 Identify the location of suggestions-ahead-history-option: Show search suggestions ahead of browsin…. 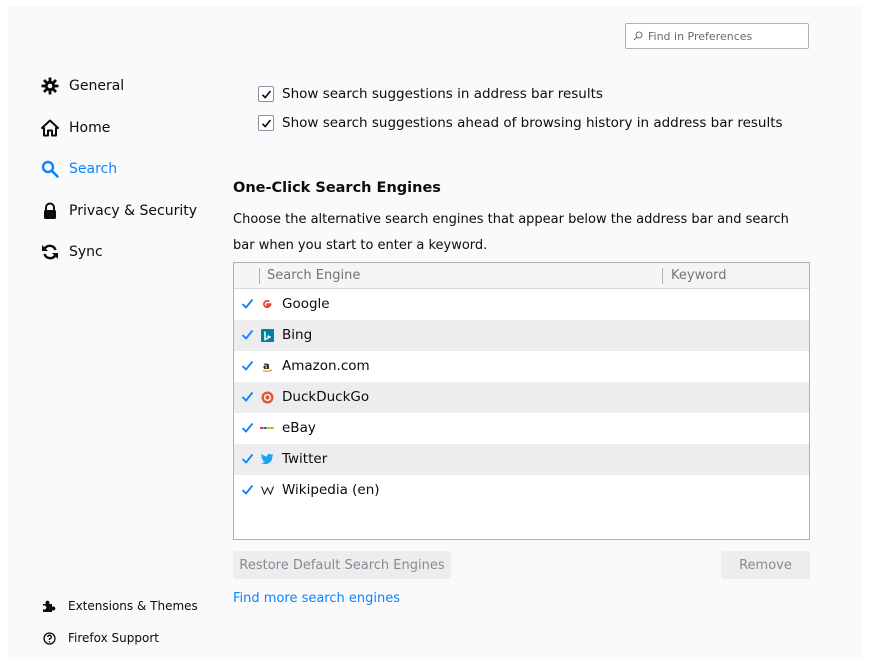
(520, 123).